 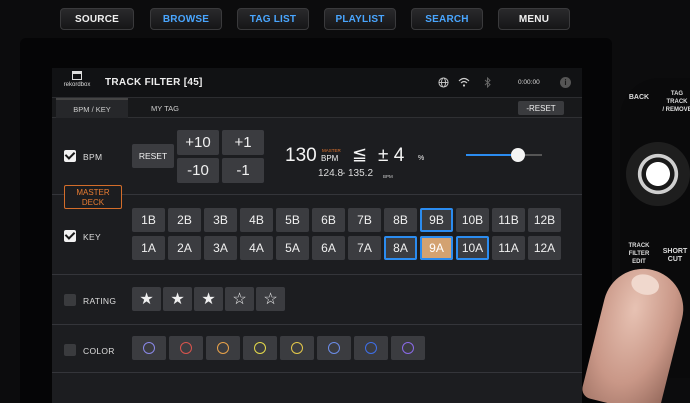 What do you see at coordinates (184, 248) in the screenshot?
I see `key-button-2a: 2A` at bounding box center [184, 248].